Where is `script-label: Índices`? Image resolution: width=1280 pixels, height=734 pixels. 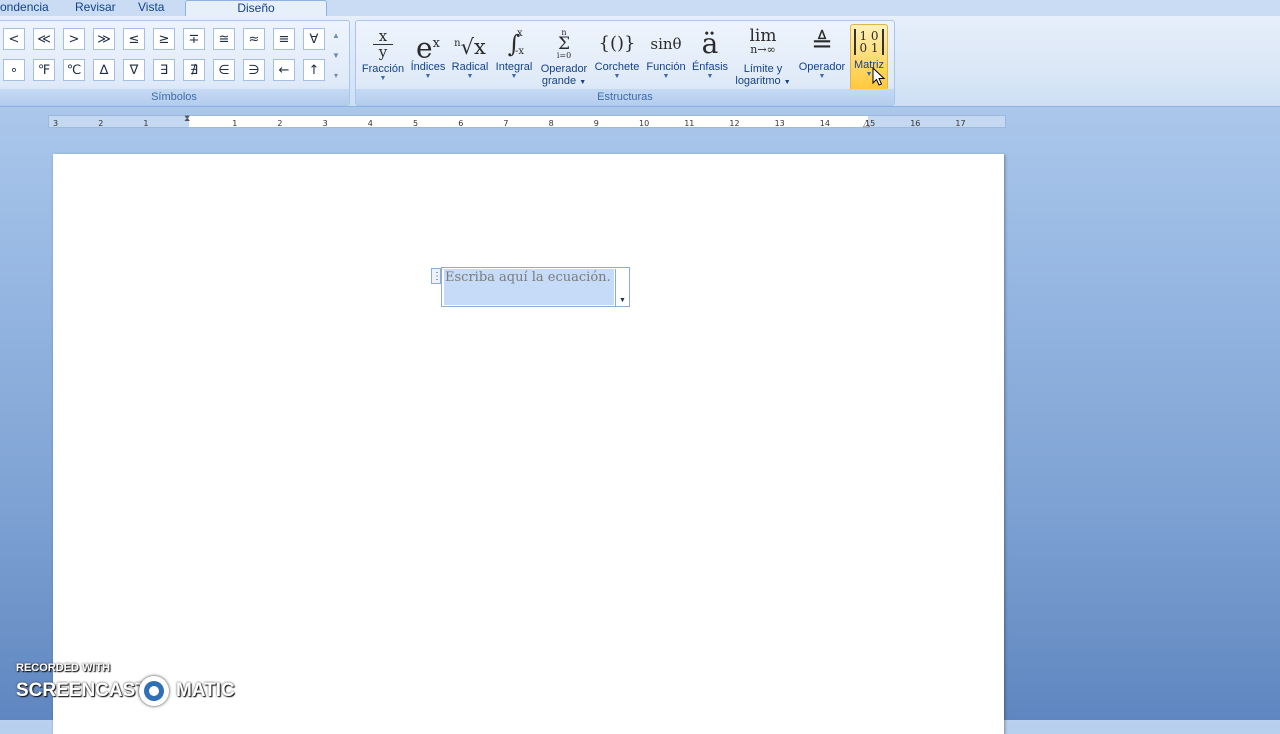 script-label: Índices is located at coordinates (428, 67).